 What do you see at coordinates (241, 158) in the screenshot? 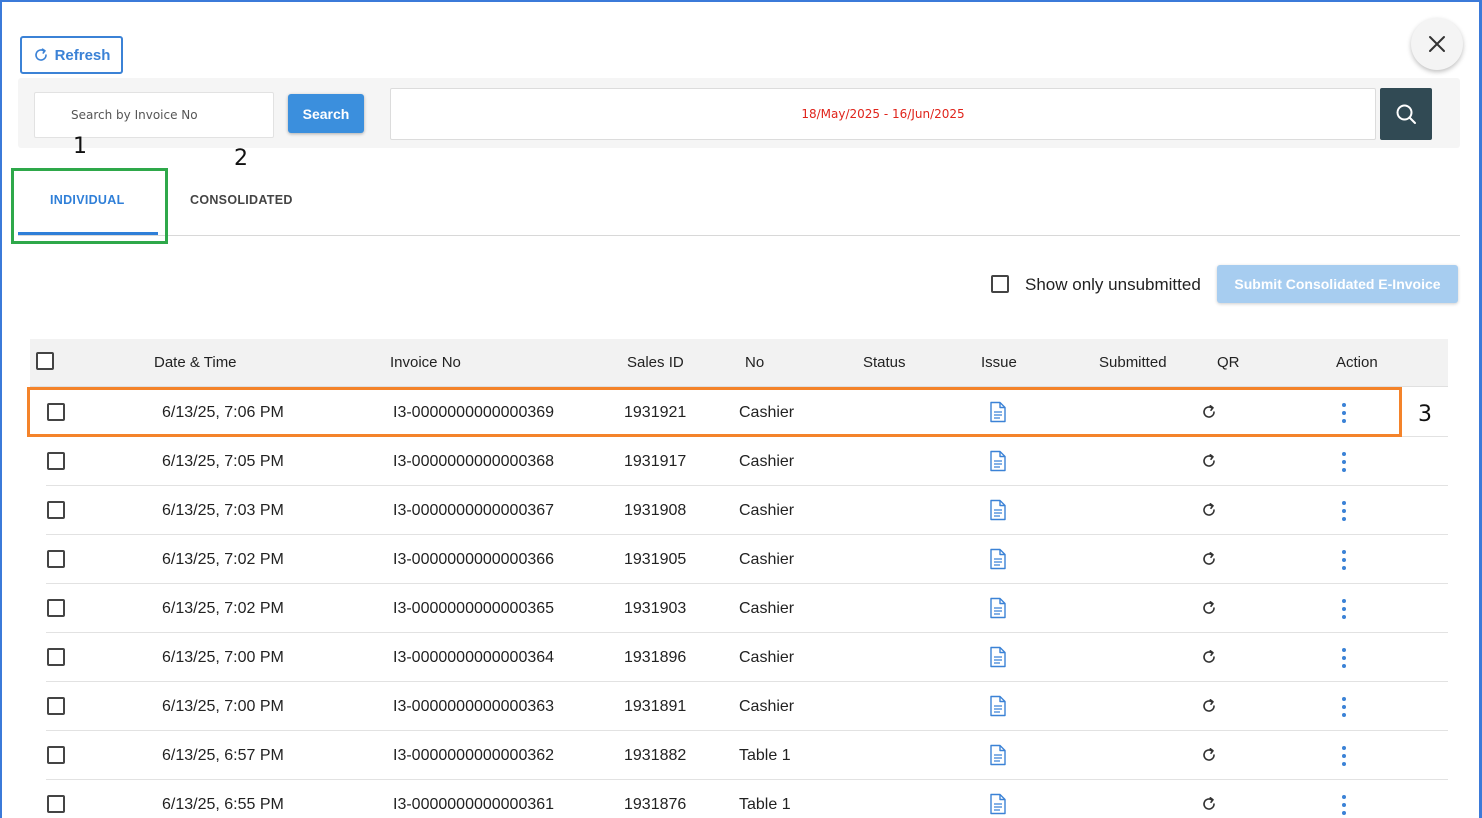
I see `annotation-number-2: 2` at bounding box center [241, 158].